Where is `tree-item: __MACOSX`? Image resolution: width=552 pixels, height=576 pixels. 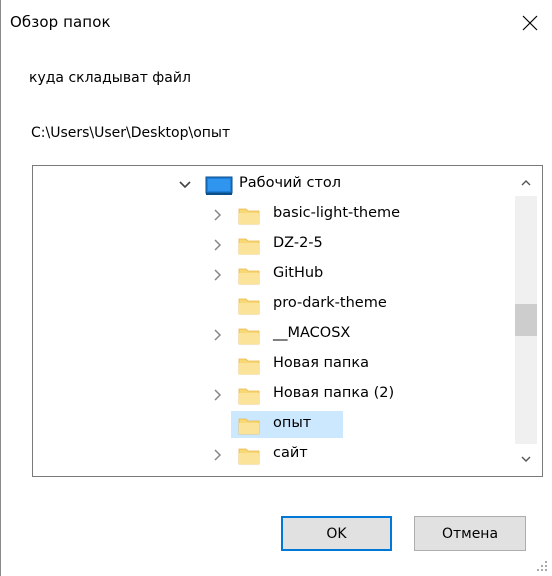
tree-item: __MACOSX is located at coordinates (272, 334).